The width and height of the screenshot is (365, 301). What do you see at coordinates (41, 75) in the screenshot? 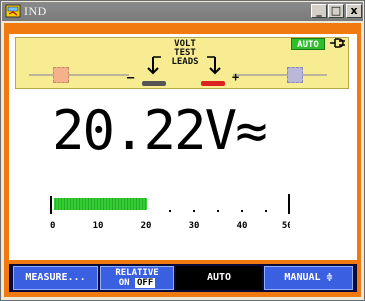
I see `terminal-line-left` at bounding box center [41, 75].